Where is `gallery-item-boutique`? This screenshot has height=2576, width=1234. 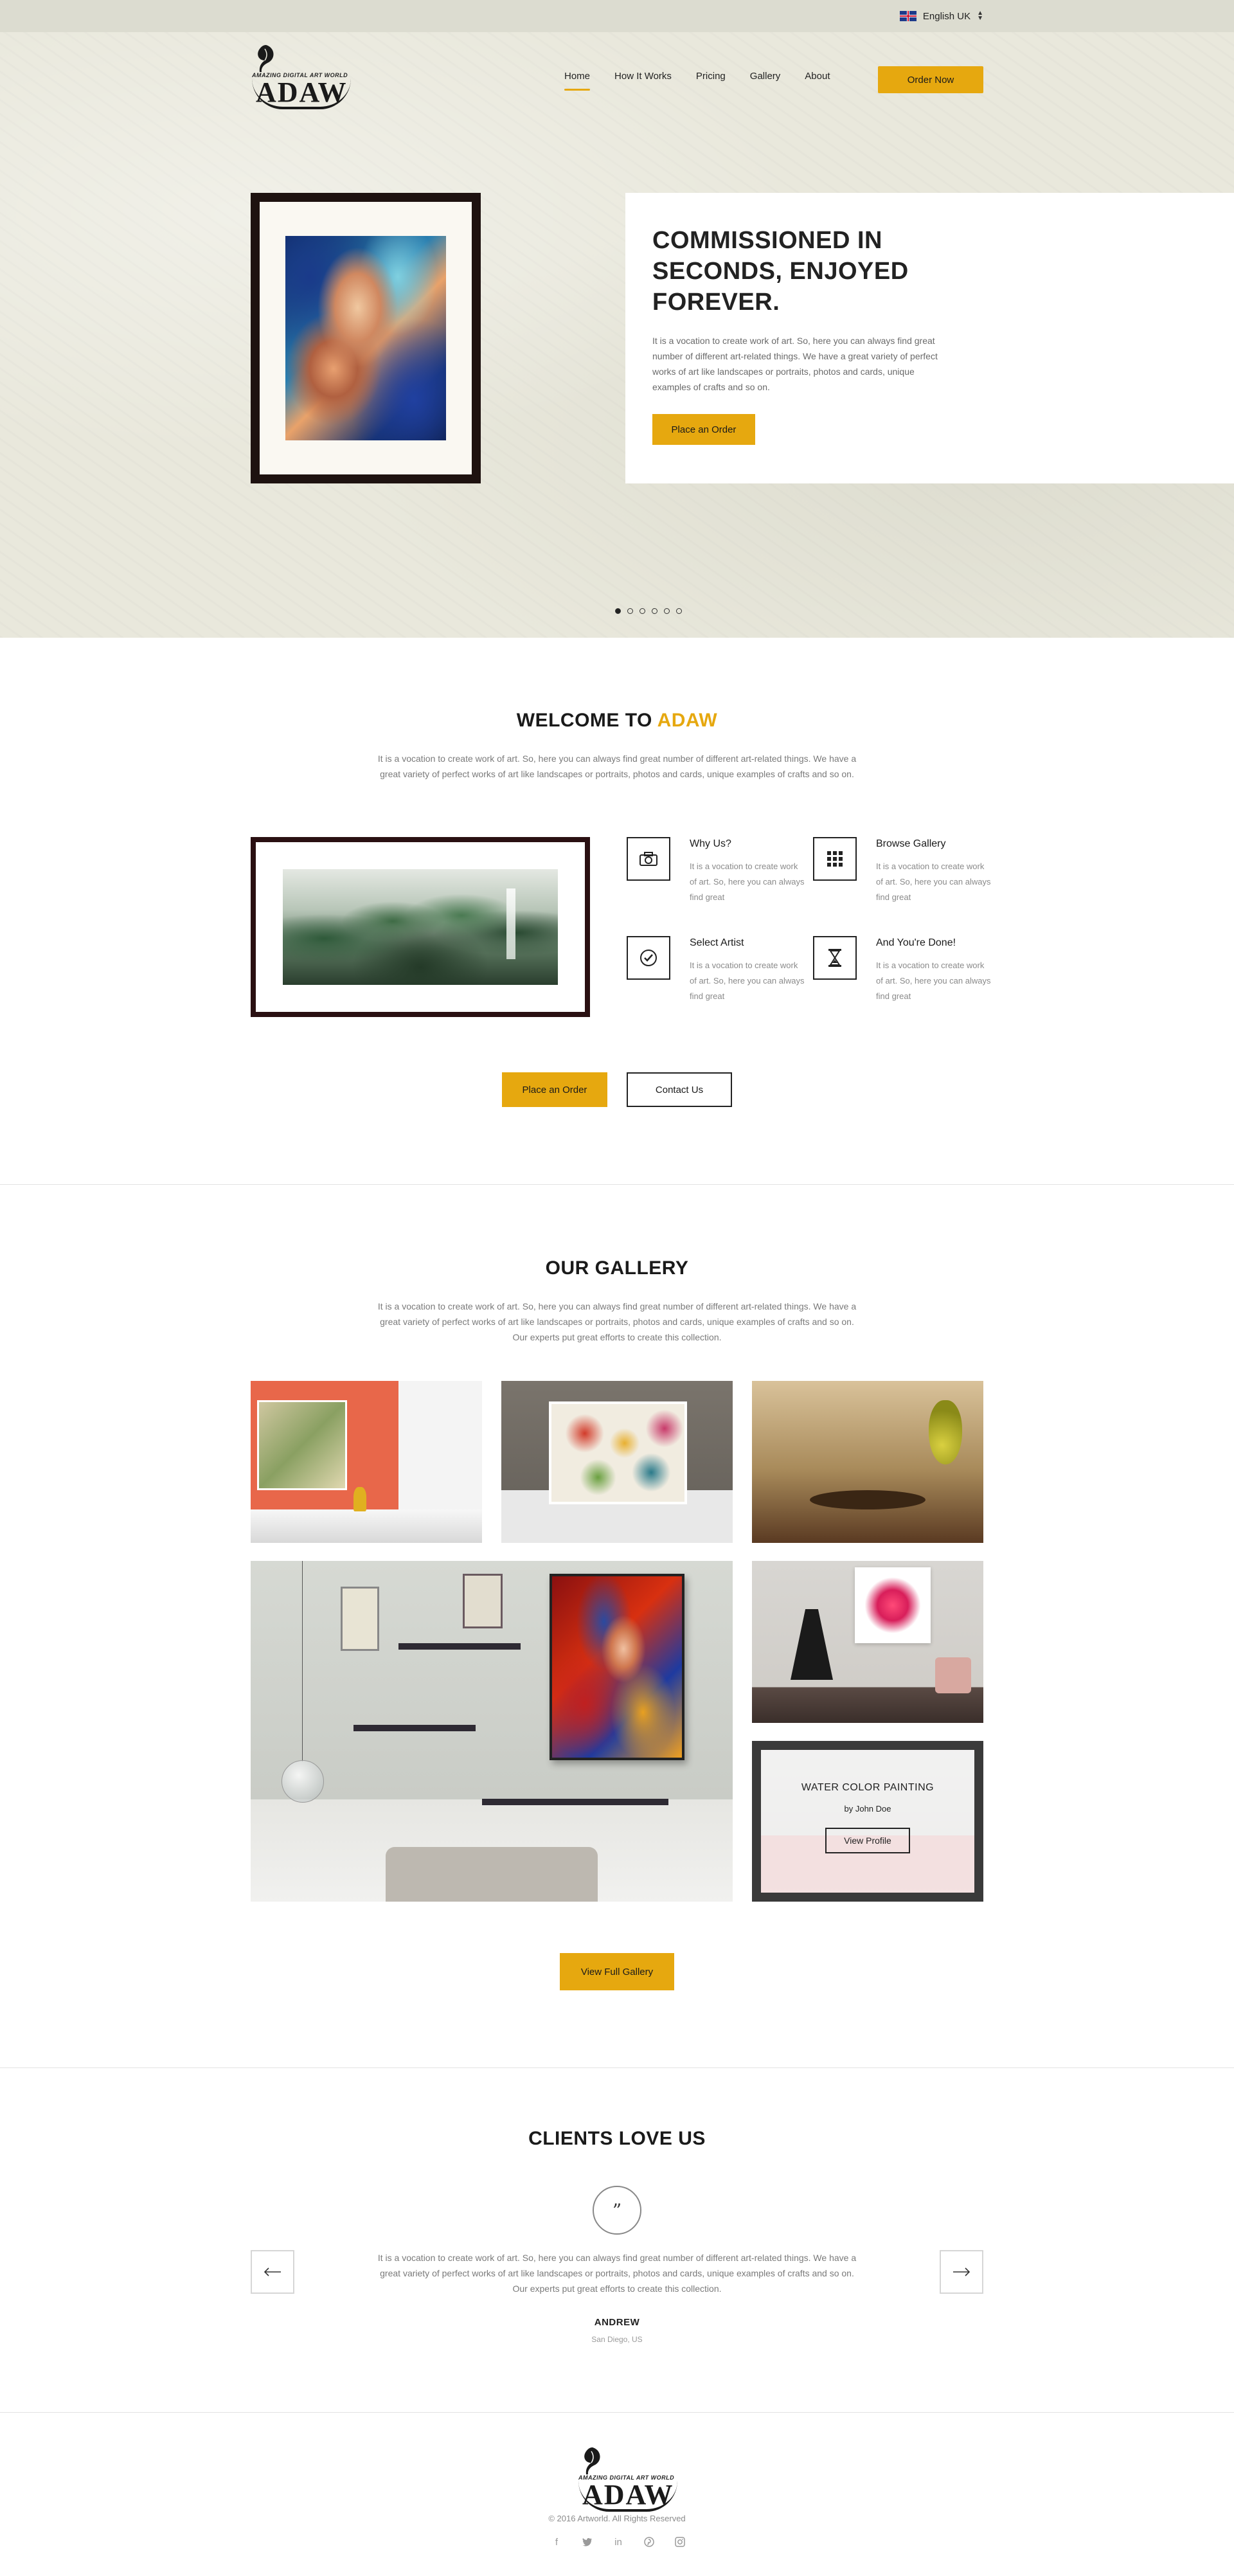 gallery-item-boutique is located at coordinates (868, 1642).